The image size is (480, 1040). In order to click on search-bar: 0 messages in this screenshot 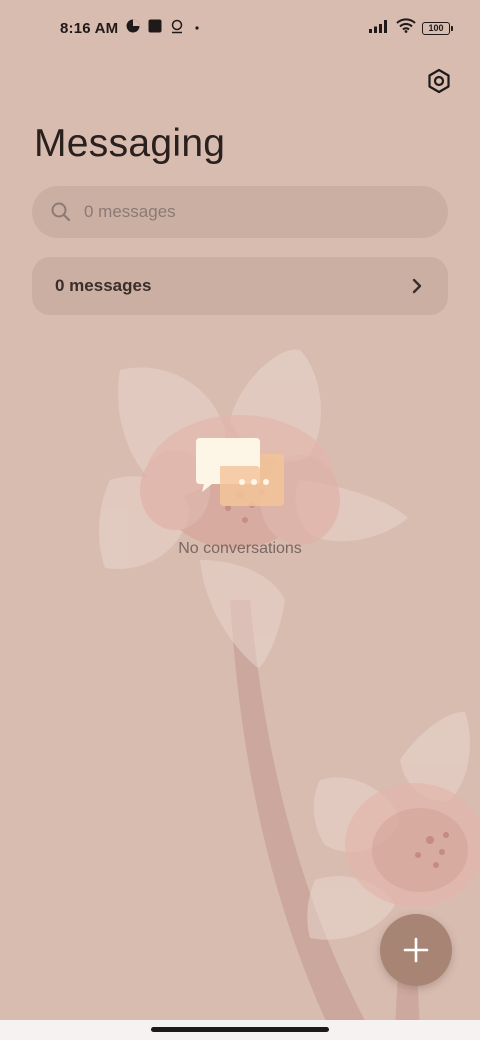, I will do `click(240, 212)`.